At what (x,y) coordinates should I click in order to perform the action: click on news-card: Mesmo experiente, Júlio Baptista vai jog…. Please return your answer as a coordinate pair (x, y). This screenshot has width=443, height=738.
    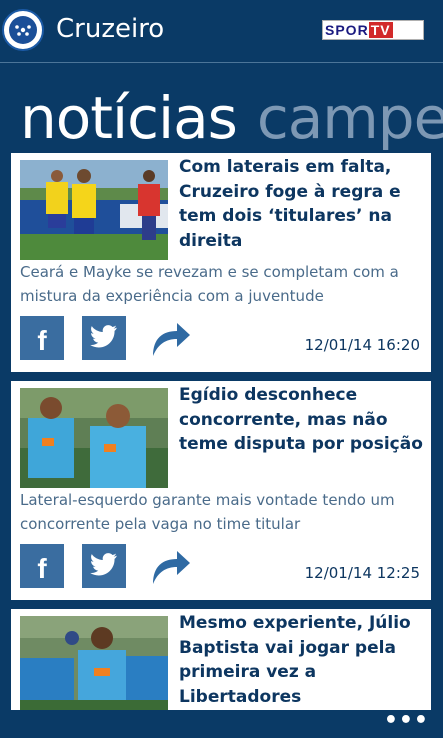
    Looking at the image, I should click on (221, 659).